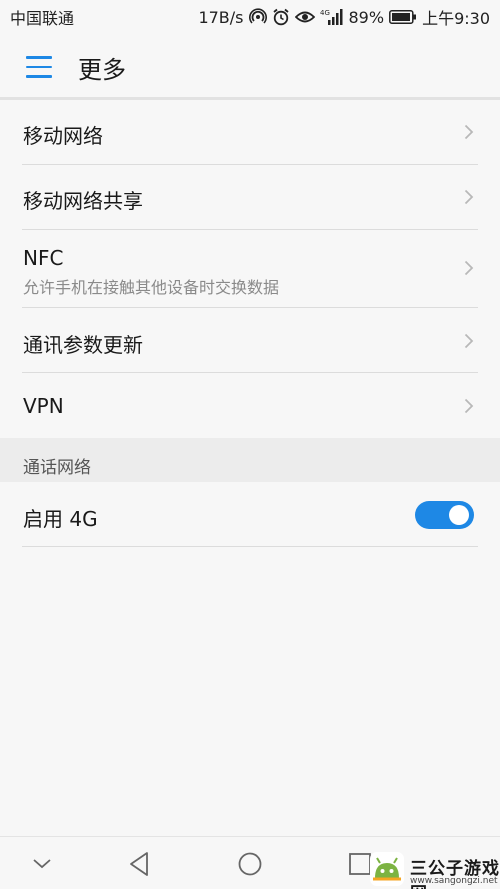 The height and width of the screenshot is (889, 500). What do you see at coordinates (304, 17) in the screenshot?
I see `eye-comfort-icon` at bounding box center [304, 17].